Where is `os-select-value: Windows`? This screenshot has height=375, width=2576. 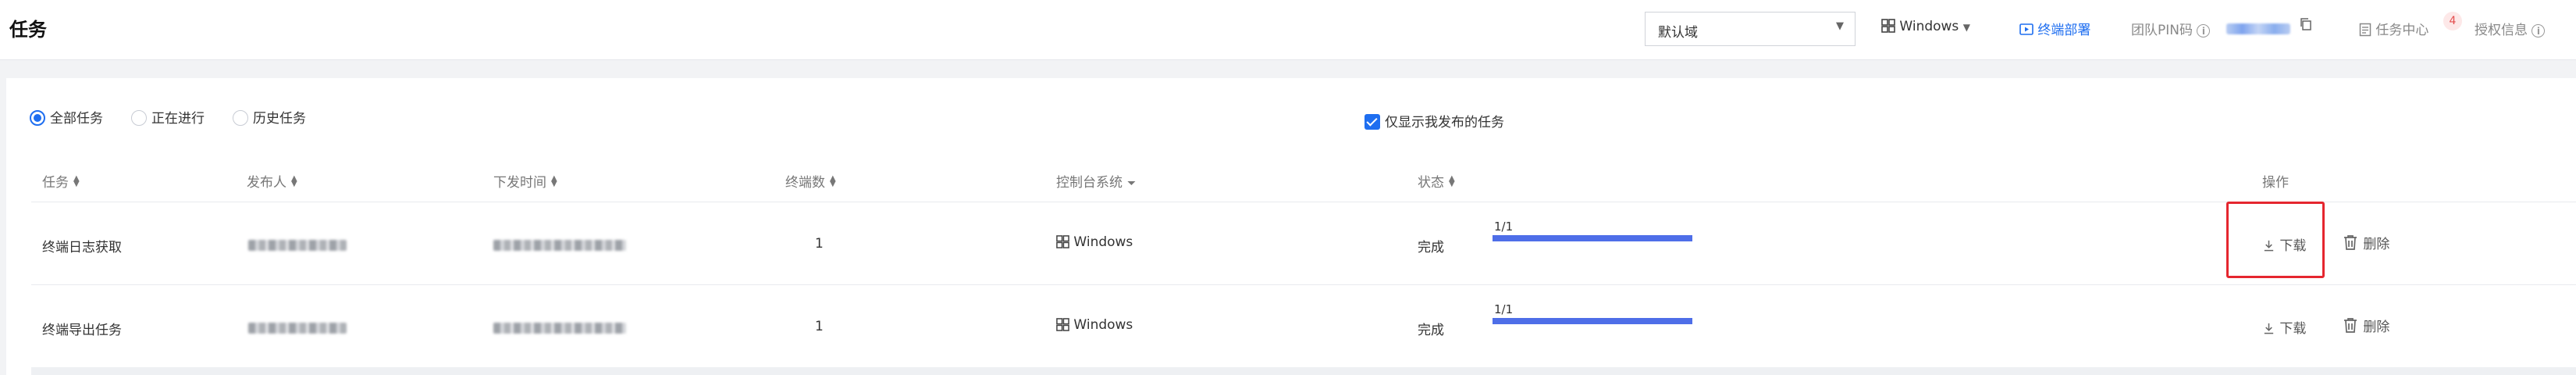 os-select-value: Windows is located at coordinates (1929, 26).